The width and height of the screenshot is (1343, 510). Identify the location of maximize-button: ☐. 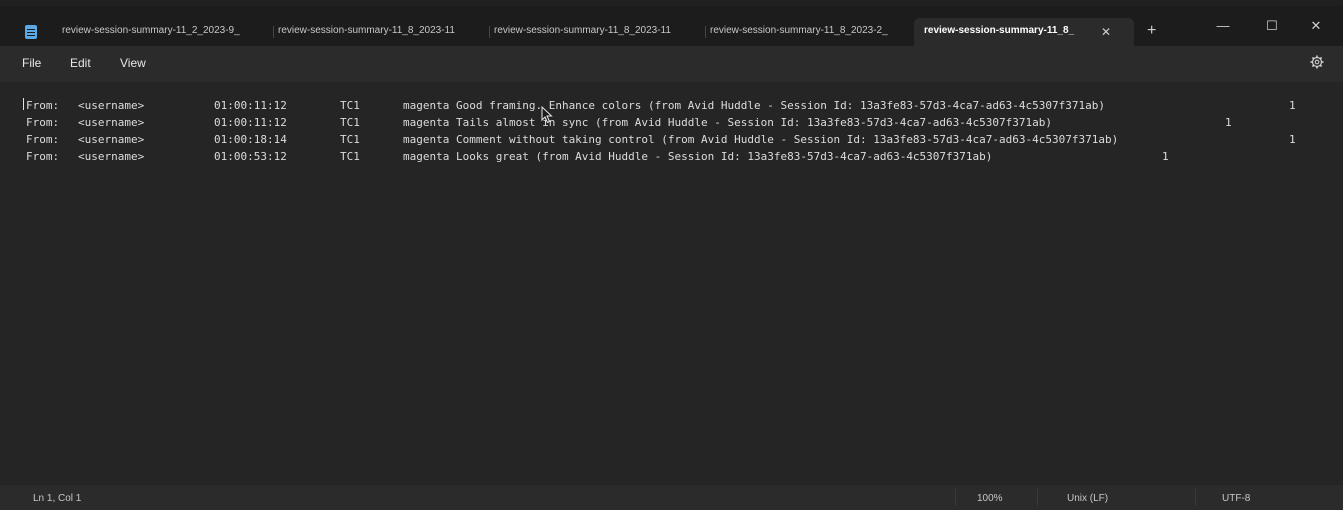
(1272, 26).